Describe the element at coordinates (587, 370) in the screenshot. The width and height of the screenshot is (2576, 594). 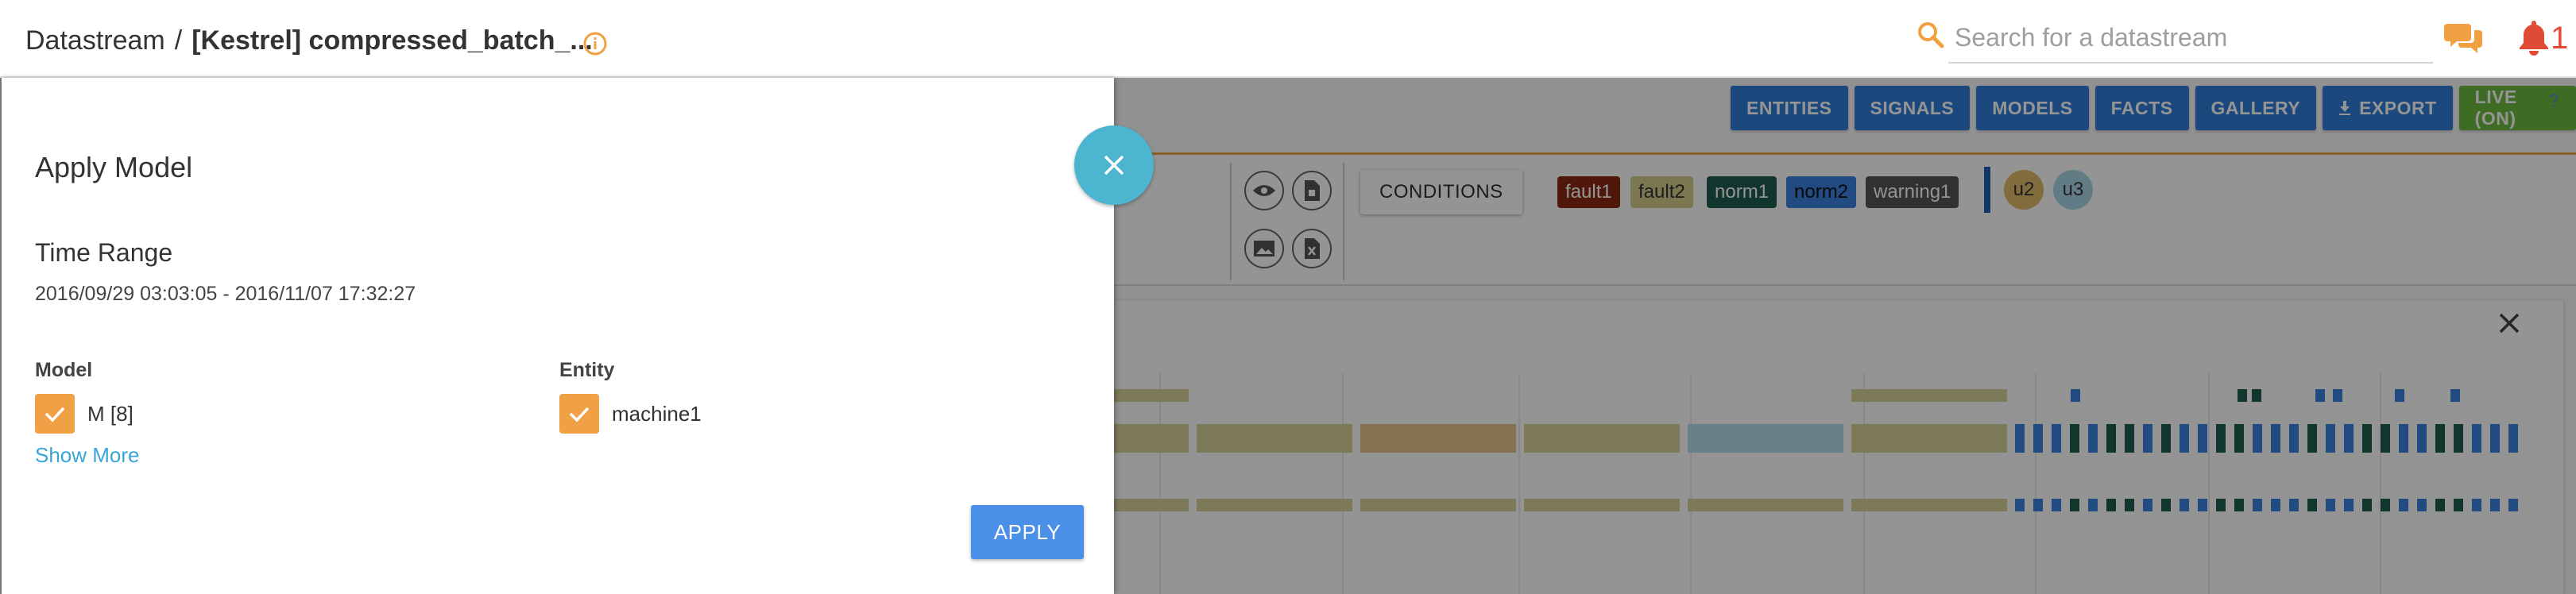
I see `entity-label: Entity` at that location.